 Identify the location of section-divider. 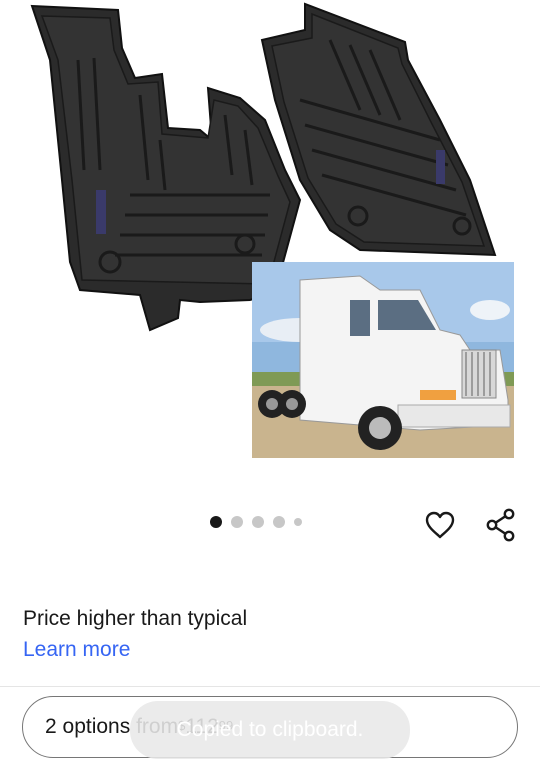
(270, 686).